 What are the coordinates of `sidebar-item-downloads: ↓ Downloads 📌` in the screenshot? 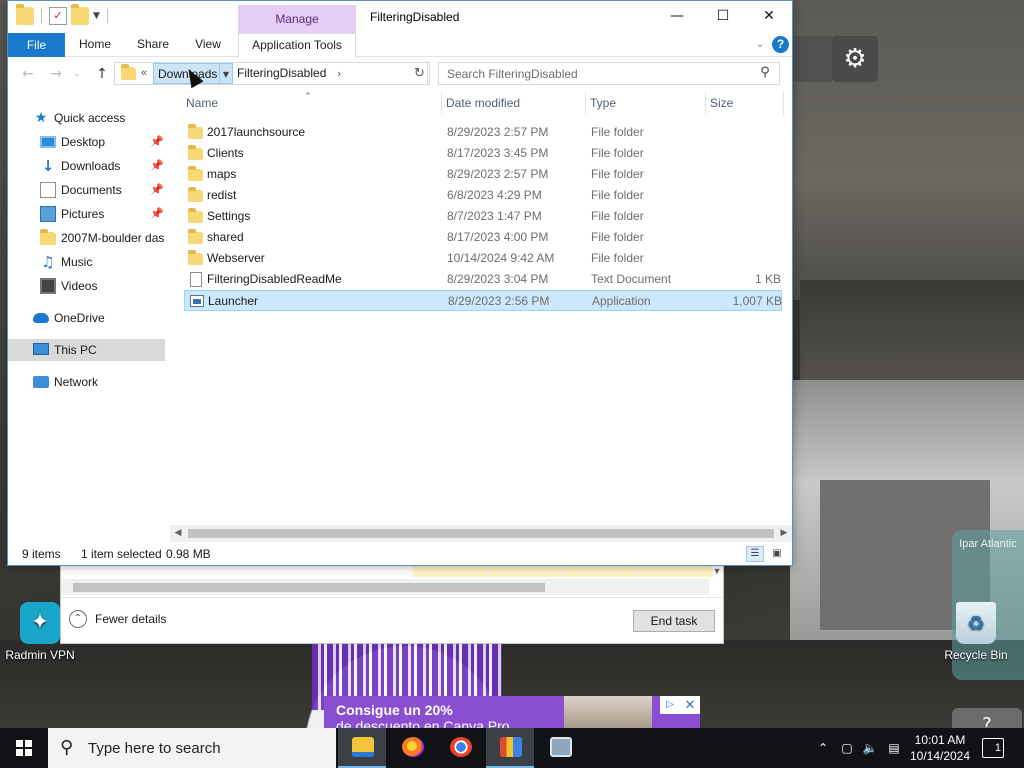 It's located at (86, 166).